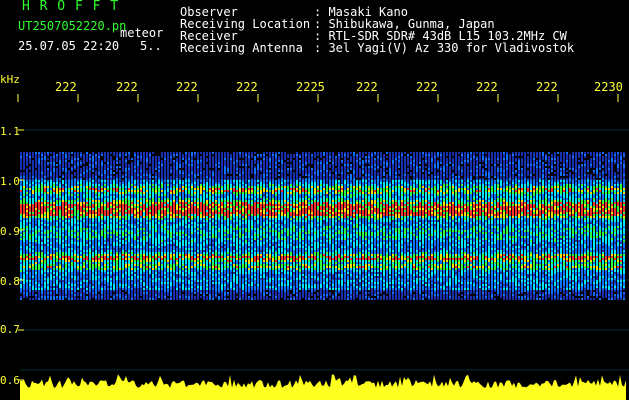 Image resolution: width=629 pixels, height=400 pixels. Describe the element at coordinates (10, 131) in the screenshot. I see `y-tick-label: 1.1` at that location.